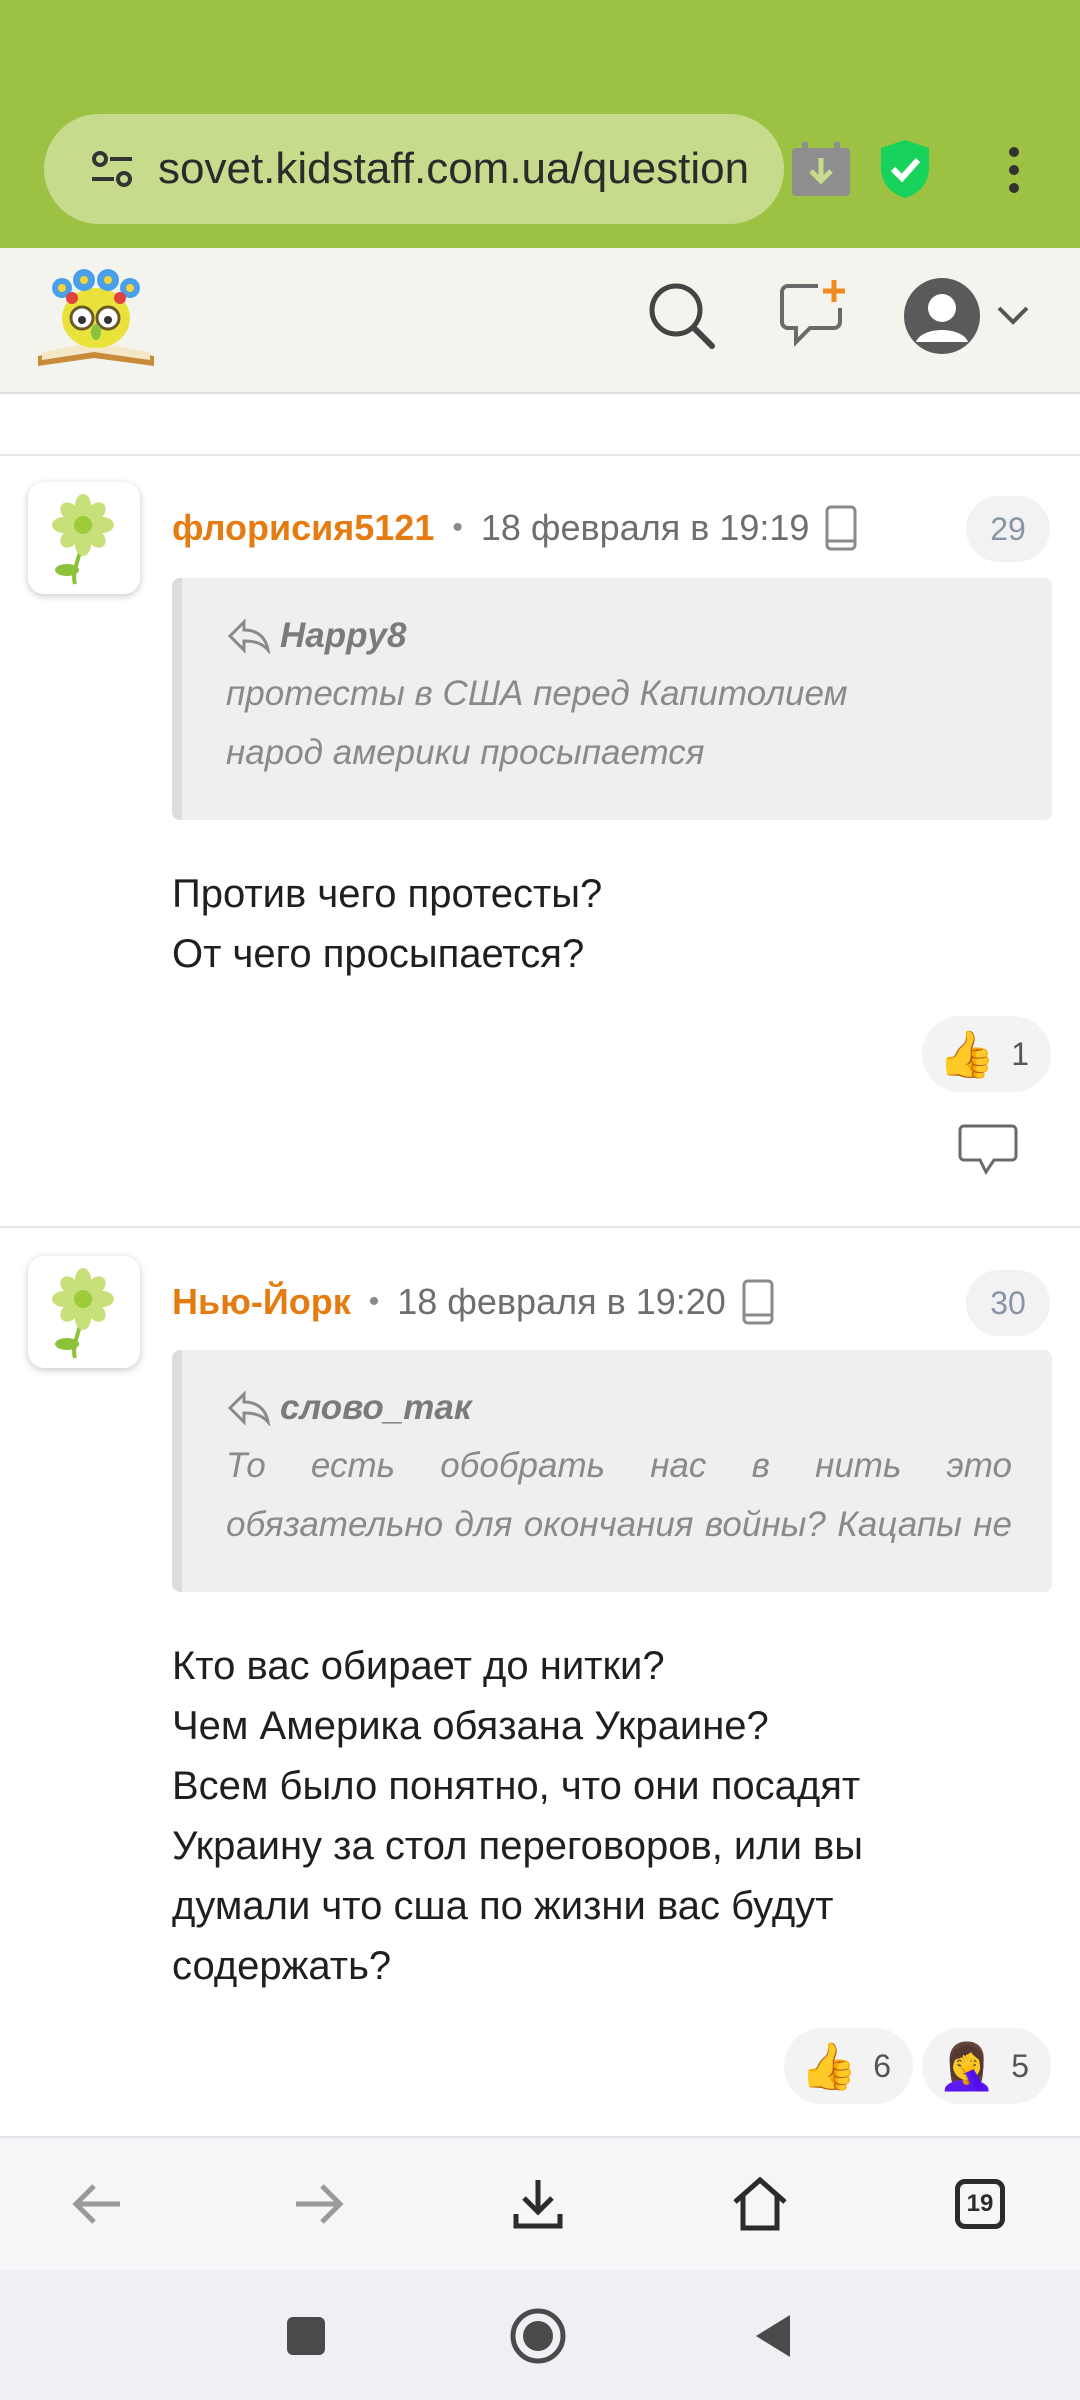 This screenshot has width=1080, height=2400. I want to click on home-icon, so click(760, 2203).